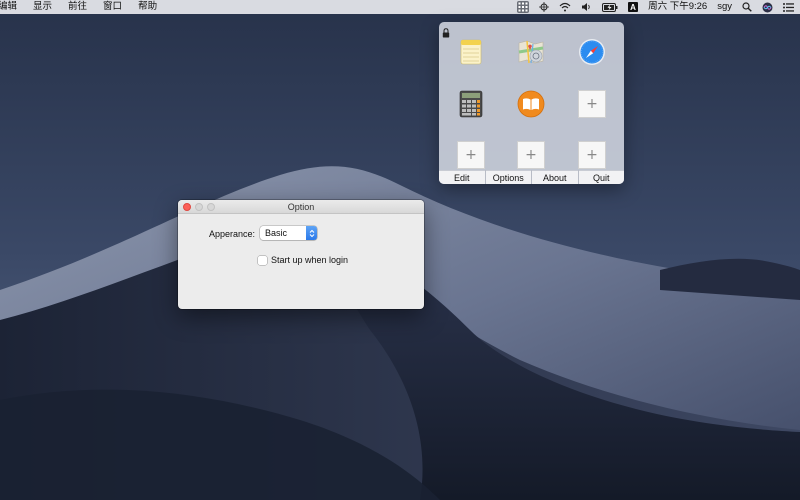 The width and height of the screenshot is (800, 500). Describe the element at coordinates (471, 52) in the screenshot. I see `notes-icon` at that location.